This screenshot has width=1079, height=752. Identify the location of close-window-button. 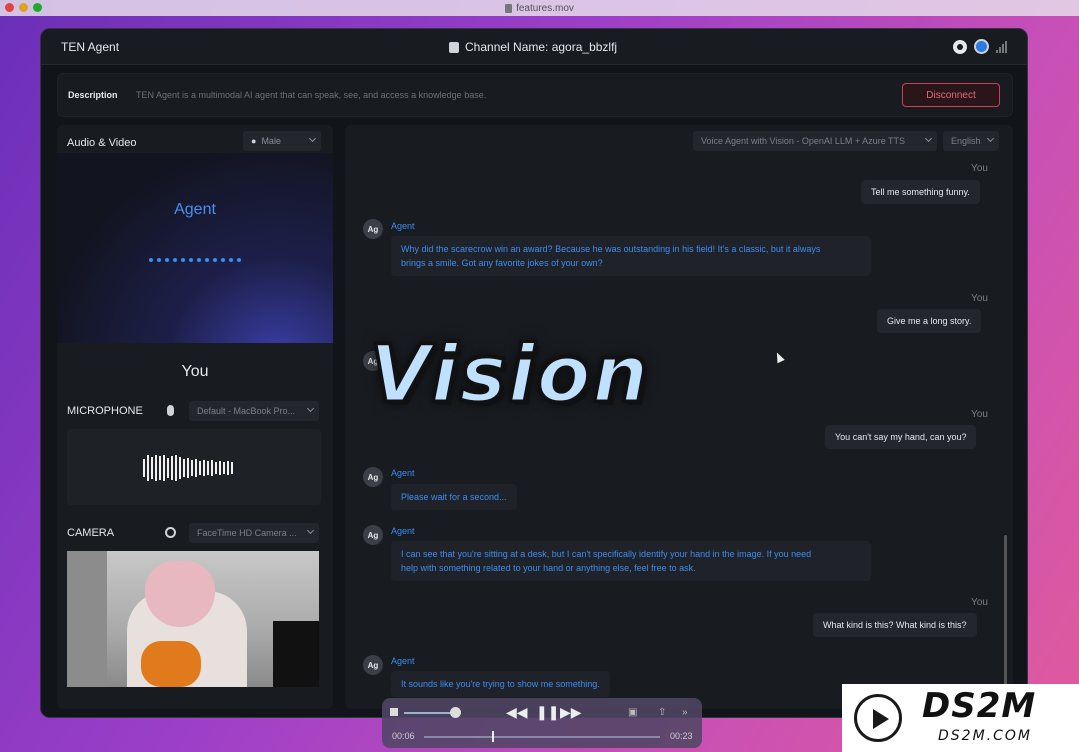
(9, 7).